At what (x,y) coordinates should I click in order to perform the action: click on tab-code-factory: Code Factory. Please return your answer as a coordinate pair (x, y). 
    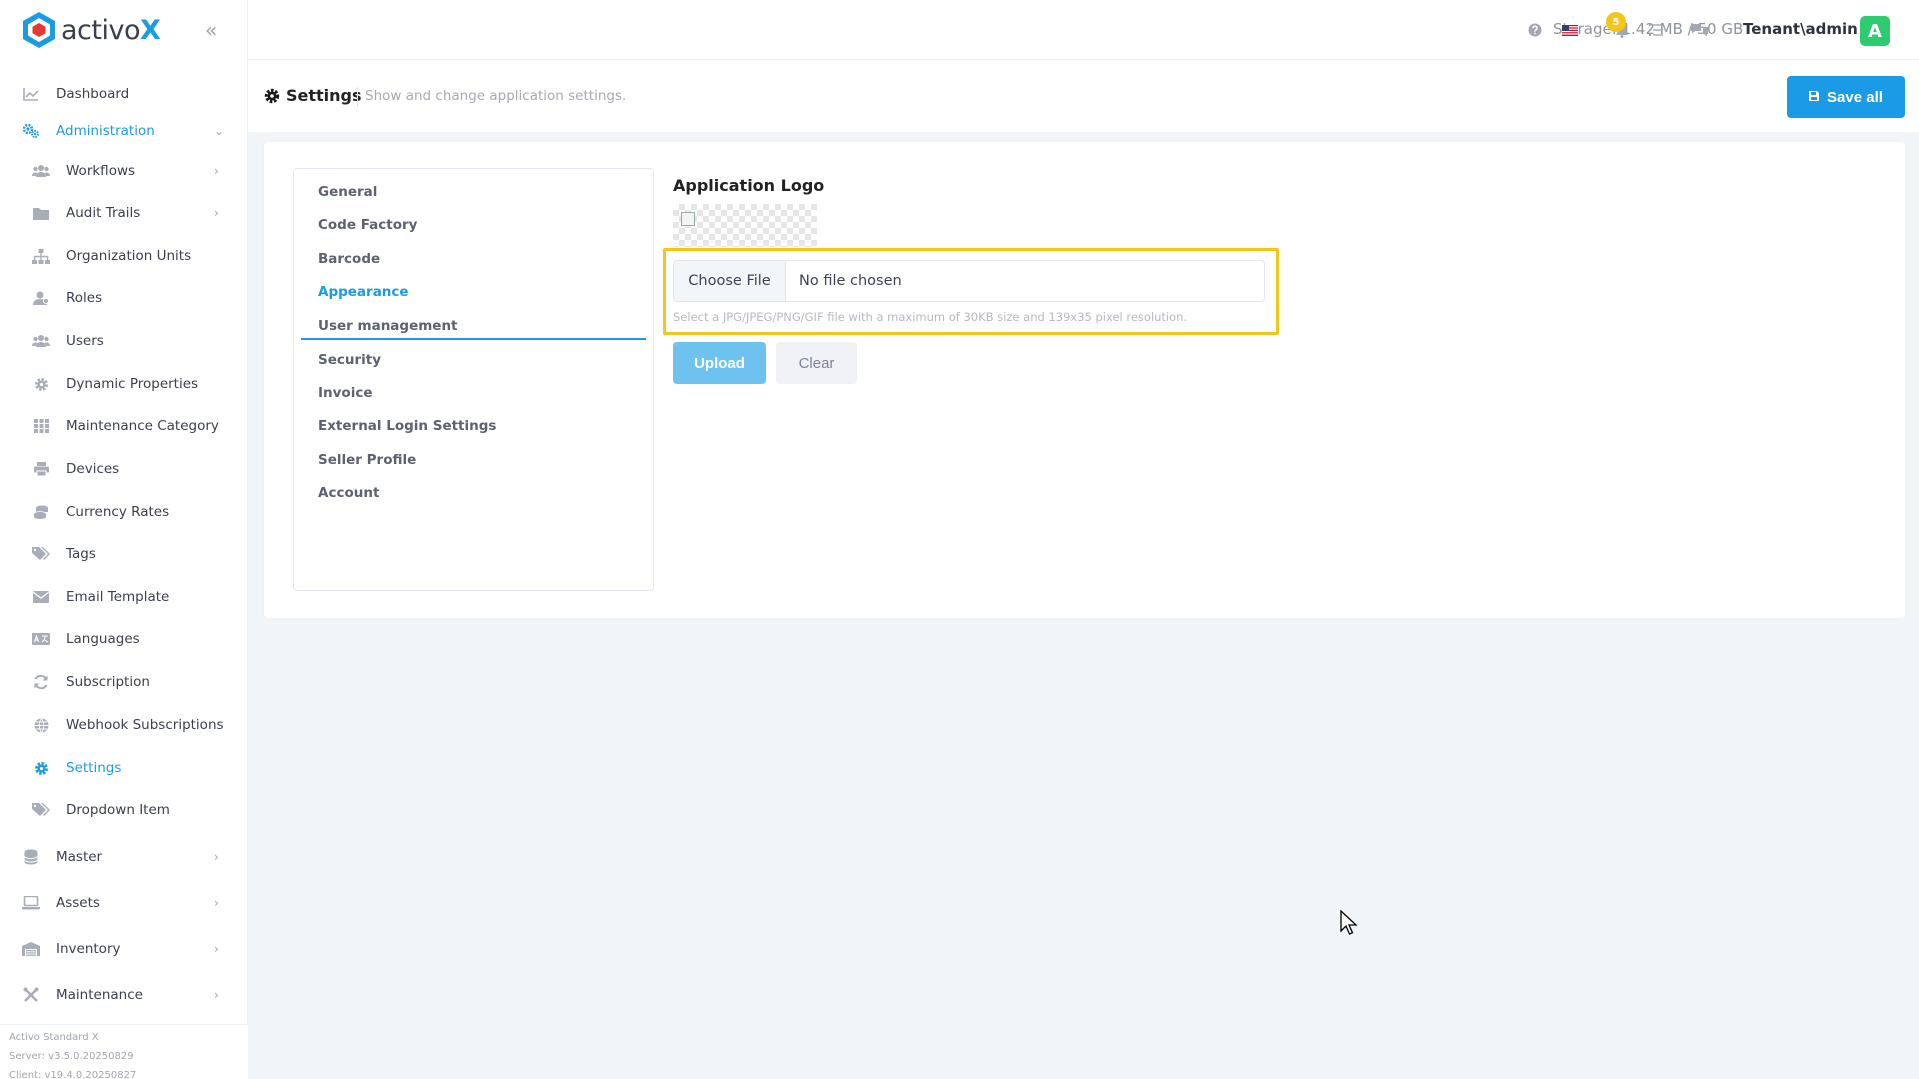
    Looking at the image, I should click on (367, 225).